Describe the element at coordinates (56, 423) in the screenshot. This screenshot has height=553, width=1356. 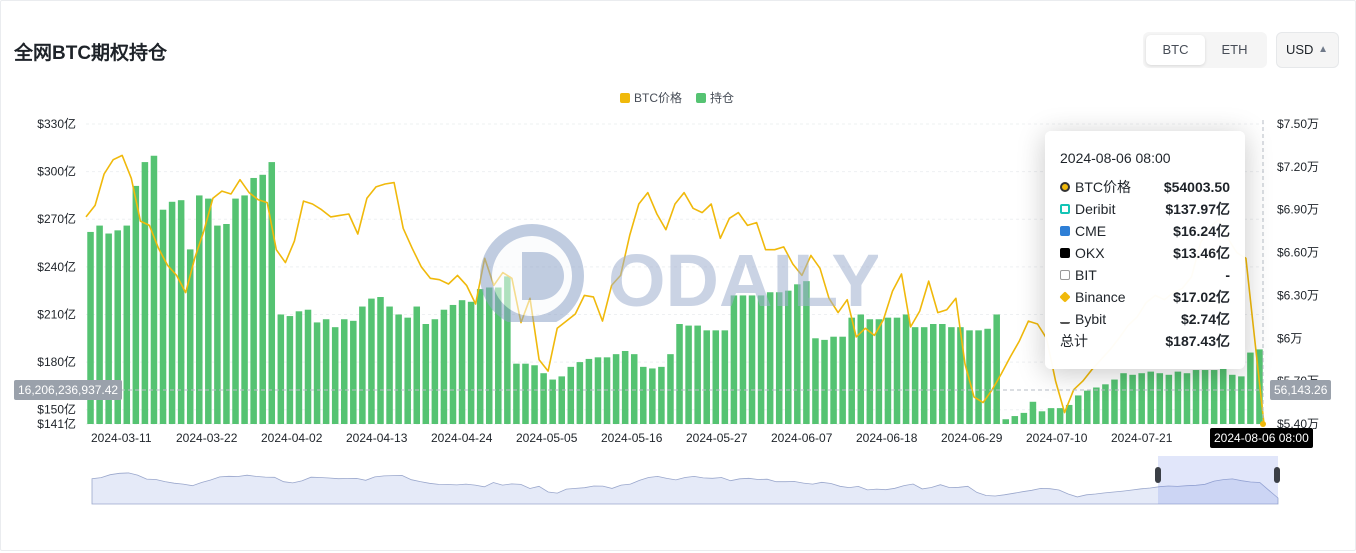
I see `left-axis-tick-label: $141亿` at that location.